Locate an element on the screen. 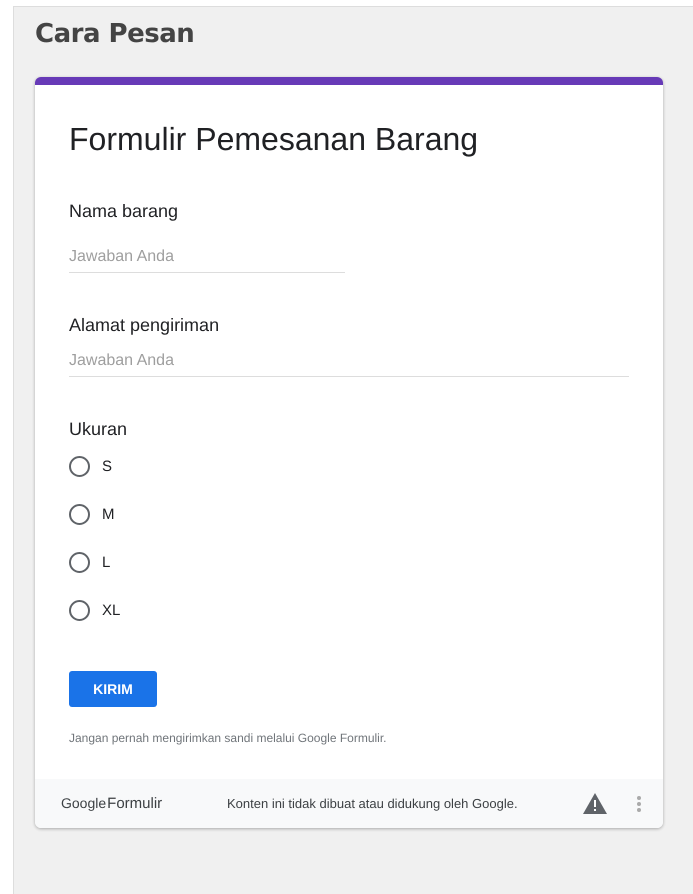 This screenshot has height=894, width=693. disclaimer-text: Konten ini tidak dibuat atau didukung oleh Google. is located at coordinates (372, 803).